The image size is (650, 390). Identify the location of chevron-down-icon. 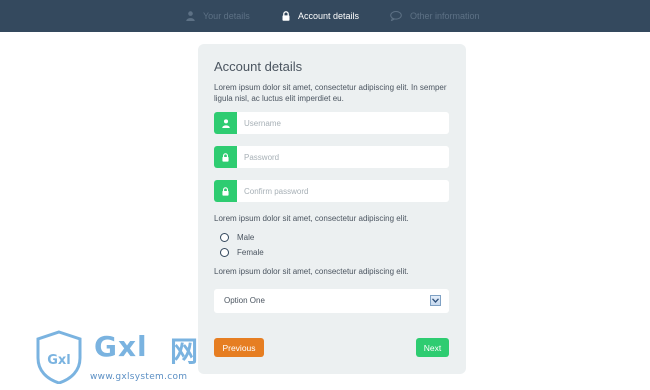
(435, 300).